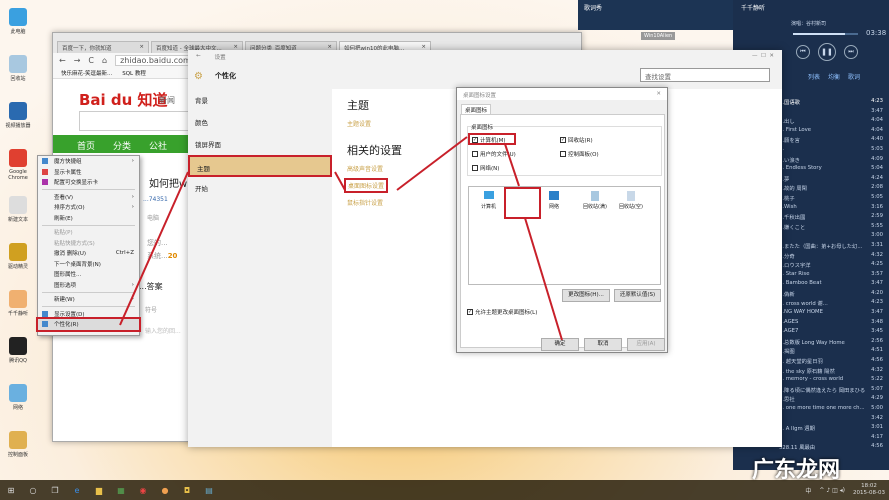 This screenshot has width=889, height=500. I want to click on clock: 18:02 2015-08-03, so click(871, 490).